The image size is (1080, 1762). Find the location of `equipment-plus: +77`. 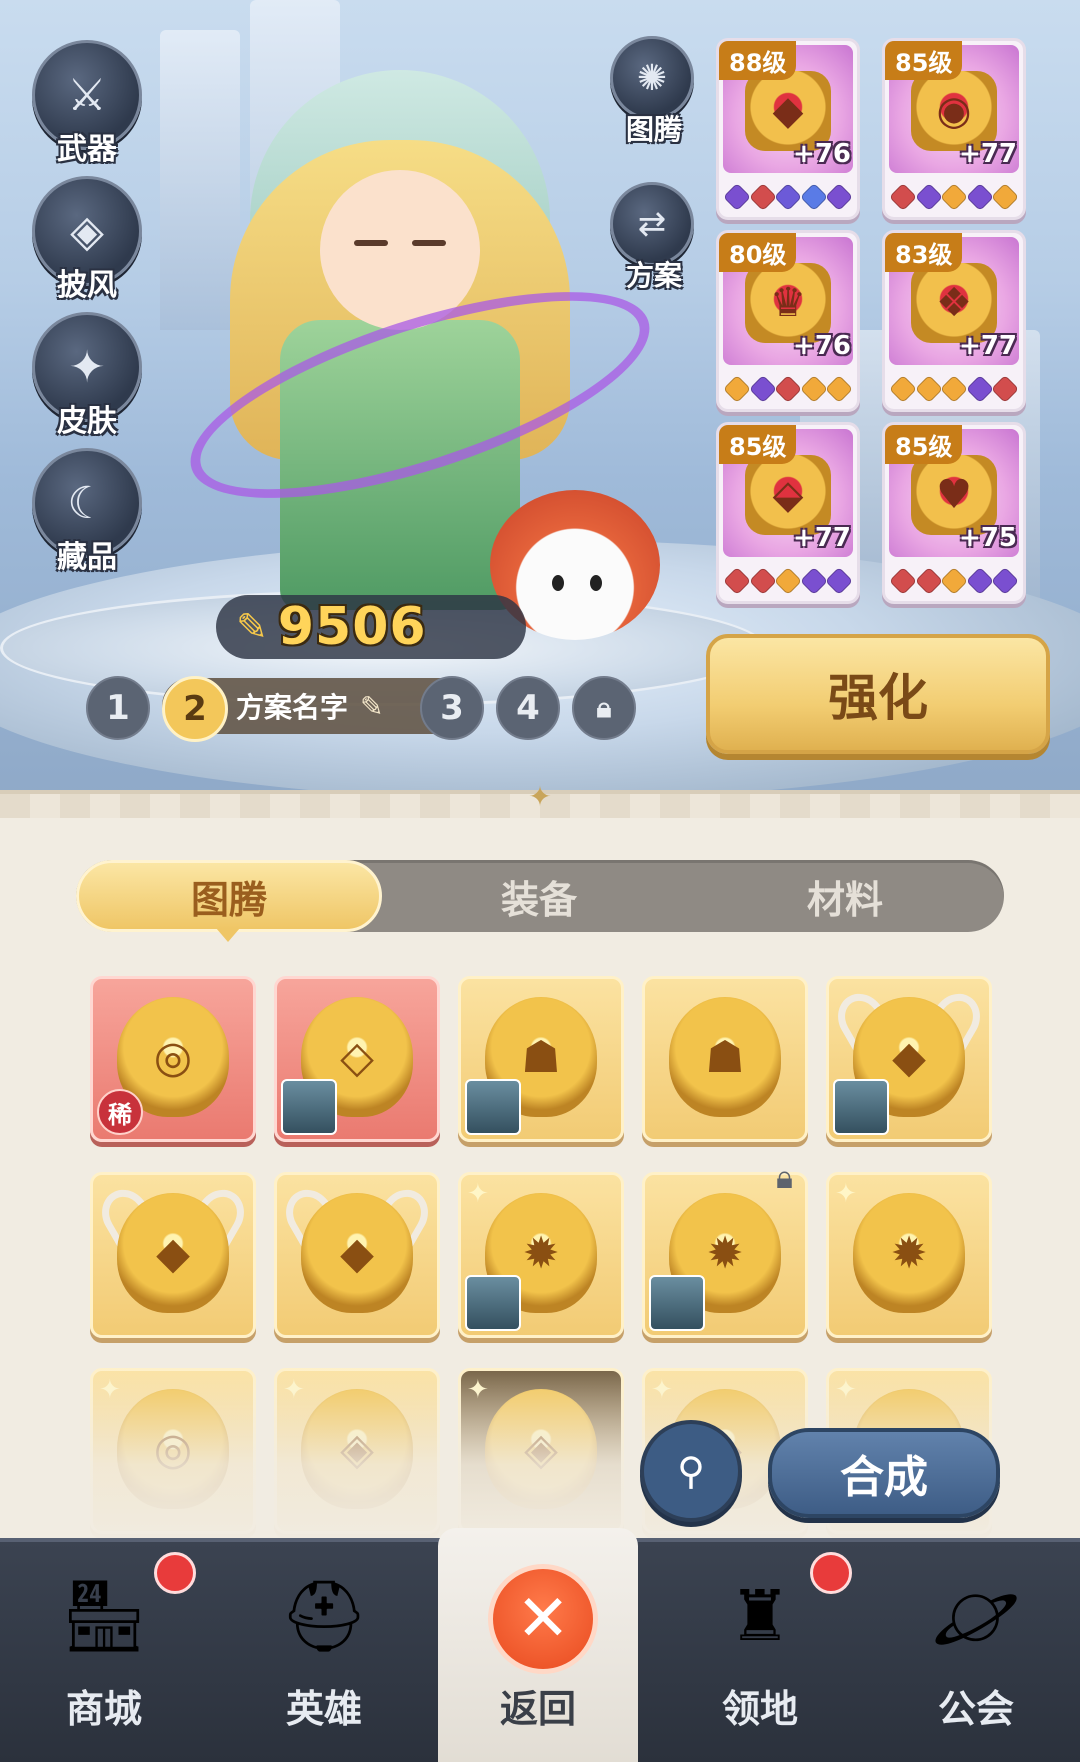

equipment-plus: +77 is located at coordinates (988, 346).